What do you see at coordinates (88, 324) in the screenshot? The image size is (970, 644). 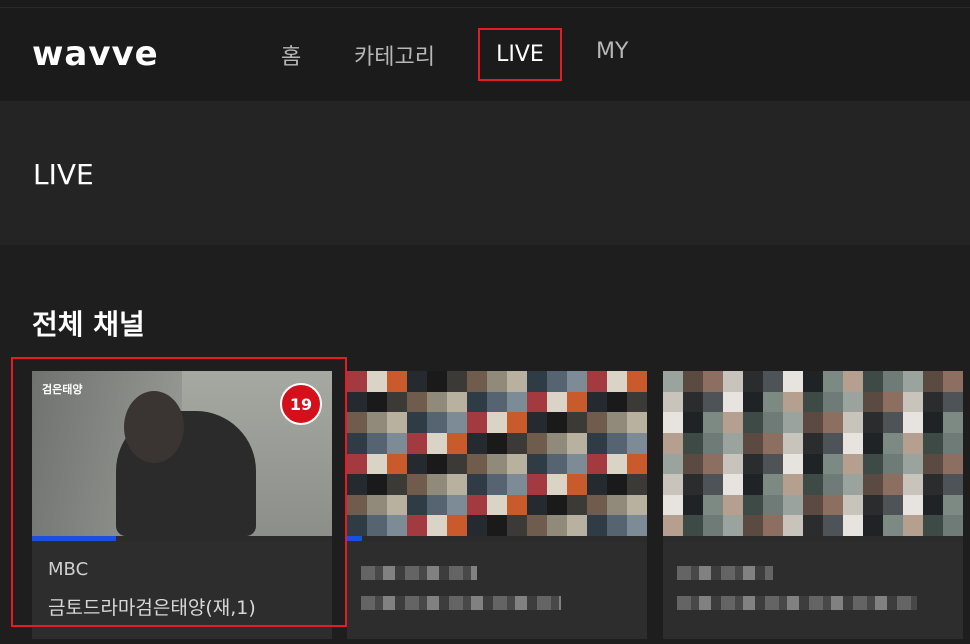 I see `section-title: 전체 채널` at bounding box center [88, 324].